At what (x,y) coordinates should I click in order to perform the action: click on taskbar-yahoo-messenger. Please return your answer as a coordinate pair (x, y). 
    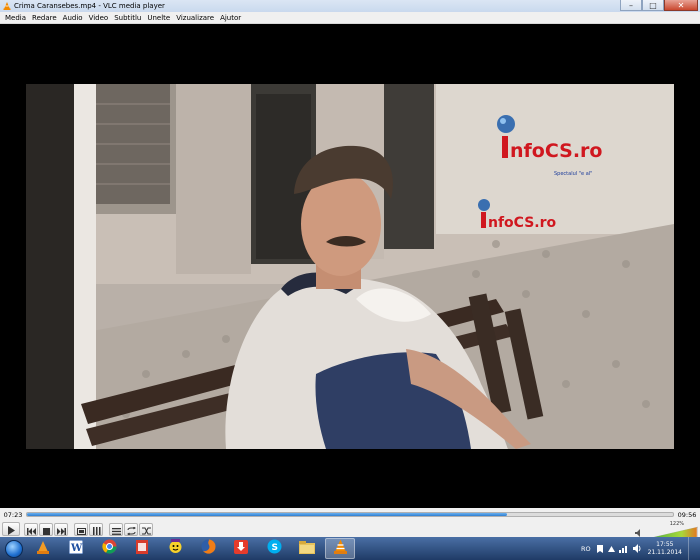
    Looking at the image, I should click on (175, 548).